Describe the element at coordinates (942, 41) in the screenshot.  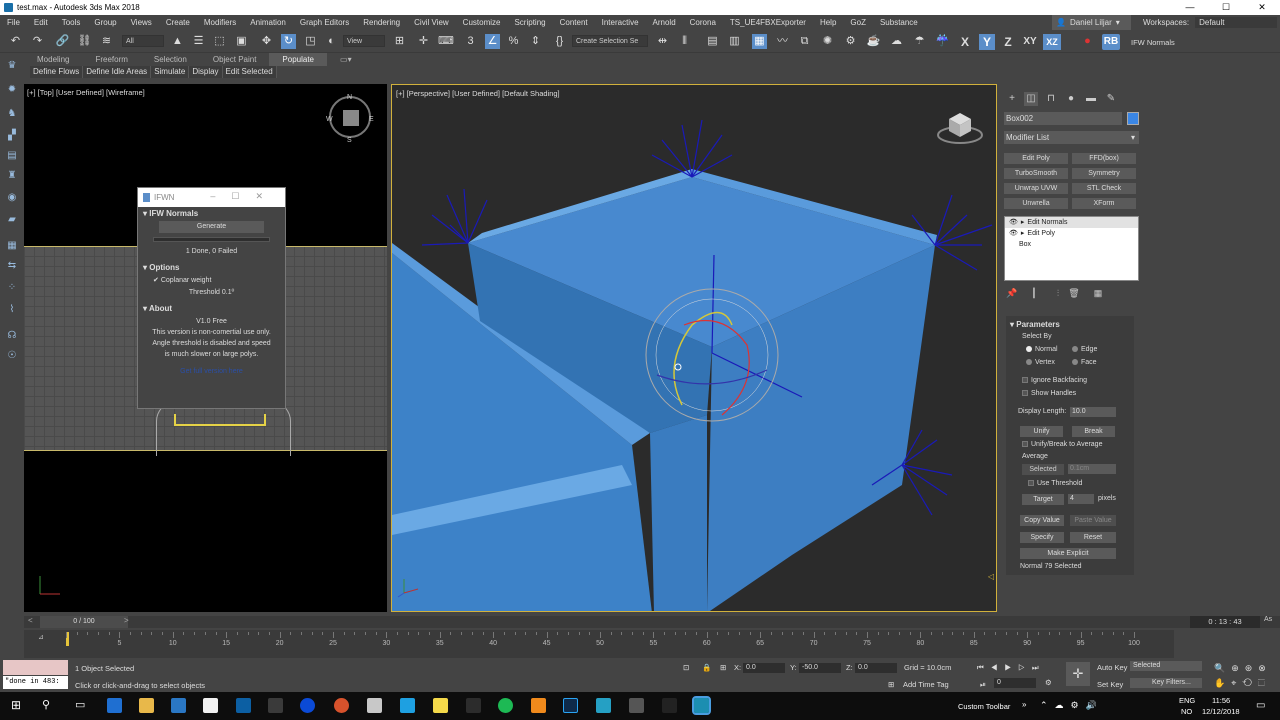
I see `render-cloud-icon: ☔` at that location.